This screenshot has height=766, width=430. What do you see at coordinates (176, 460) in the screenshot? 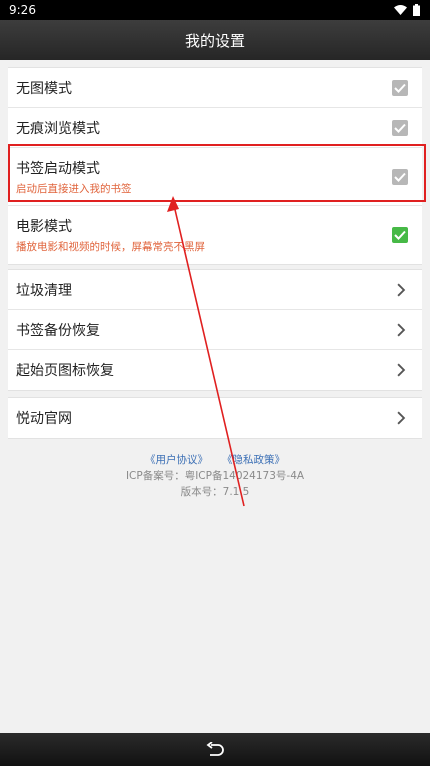
I see `user-agreement-link: 《用户协议》` at bounding box center [176, 460].